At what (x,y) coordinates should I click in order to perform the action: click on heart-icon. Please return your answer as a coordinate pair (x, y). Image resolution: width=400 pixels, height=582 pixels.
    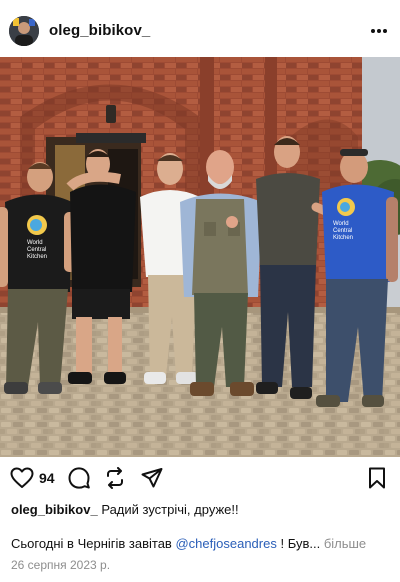
    Looking at the image, I should click on (22, 477).